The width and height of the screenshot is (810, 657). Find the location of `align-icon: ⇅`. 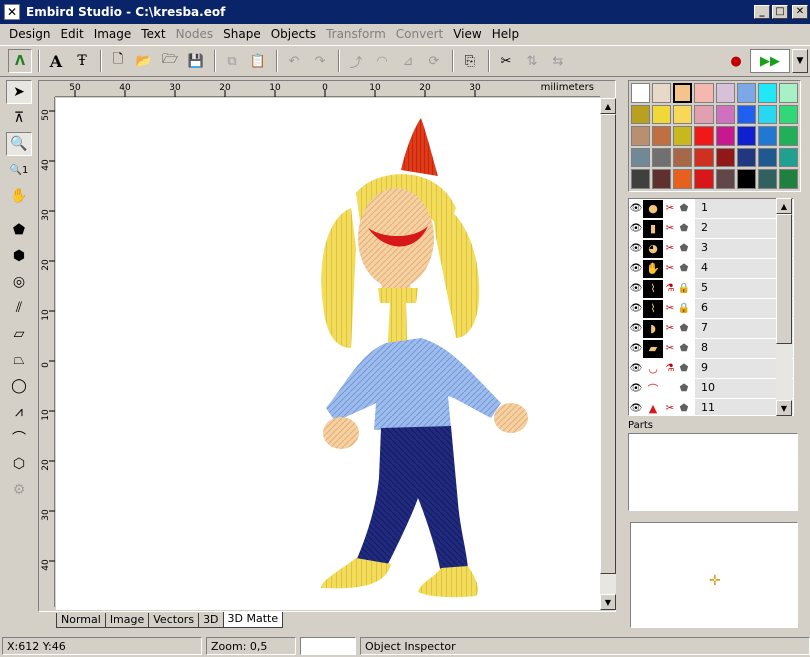

align-icon: ⇅ is located at coordinates (532, 61).